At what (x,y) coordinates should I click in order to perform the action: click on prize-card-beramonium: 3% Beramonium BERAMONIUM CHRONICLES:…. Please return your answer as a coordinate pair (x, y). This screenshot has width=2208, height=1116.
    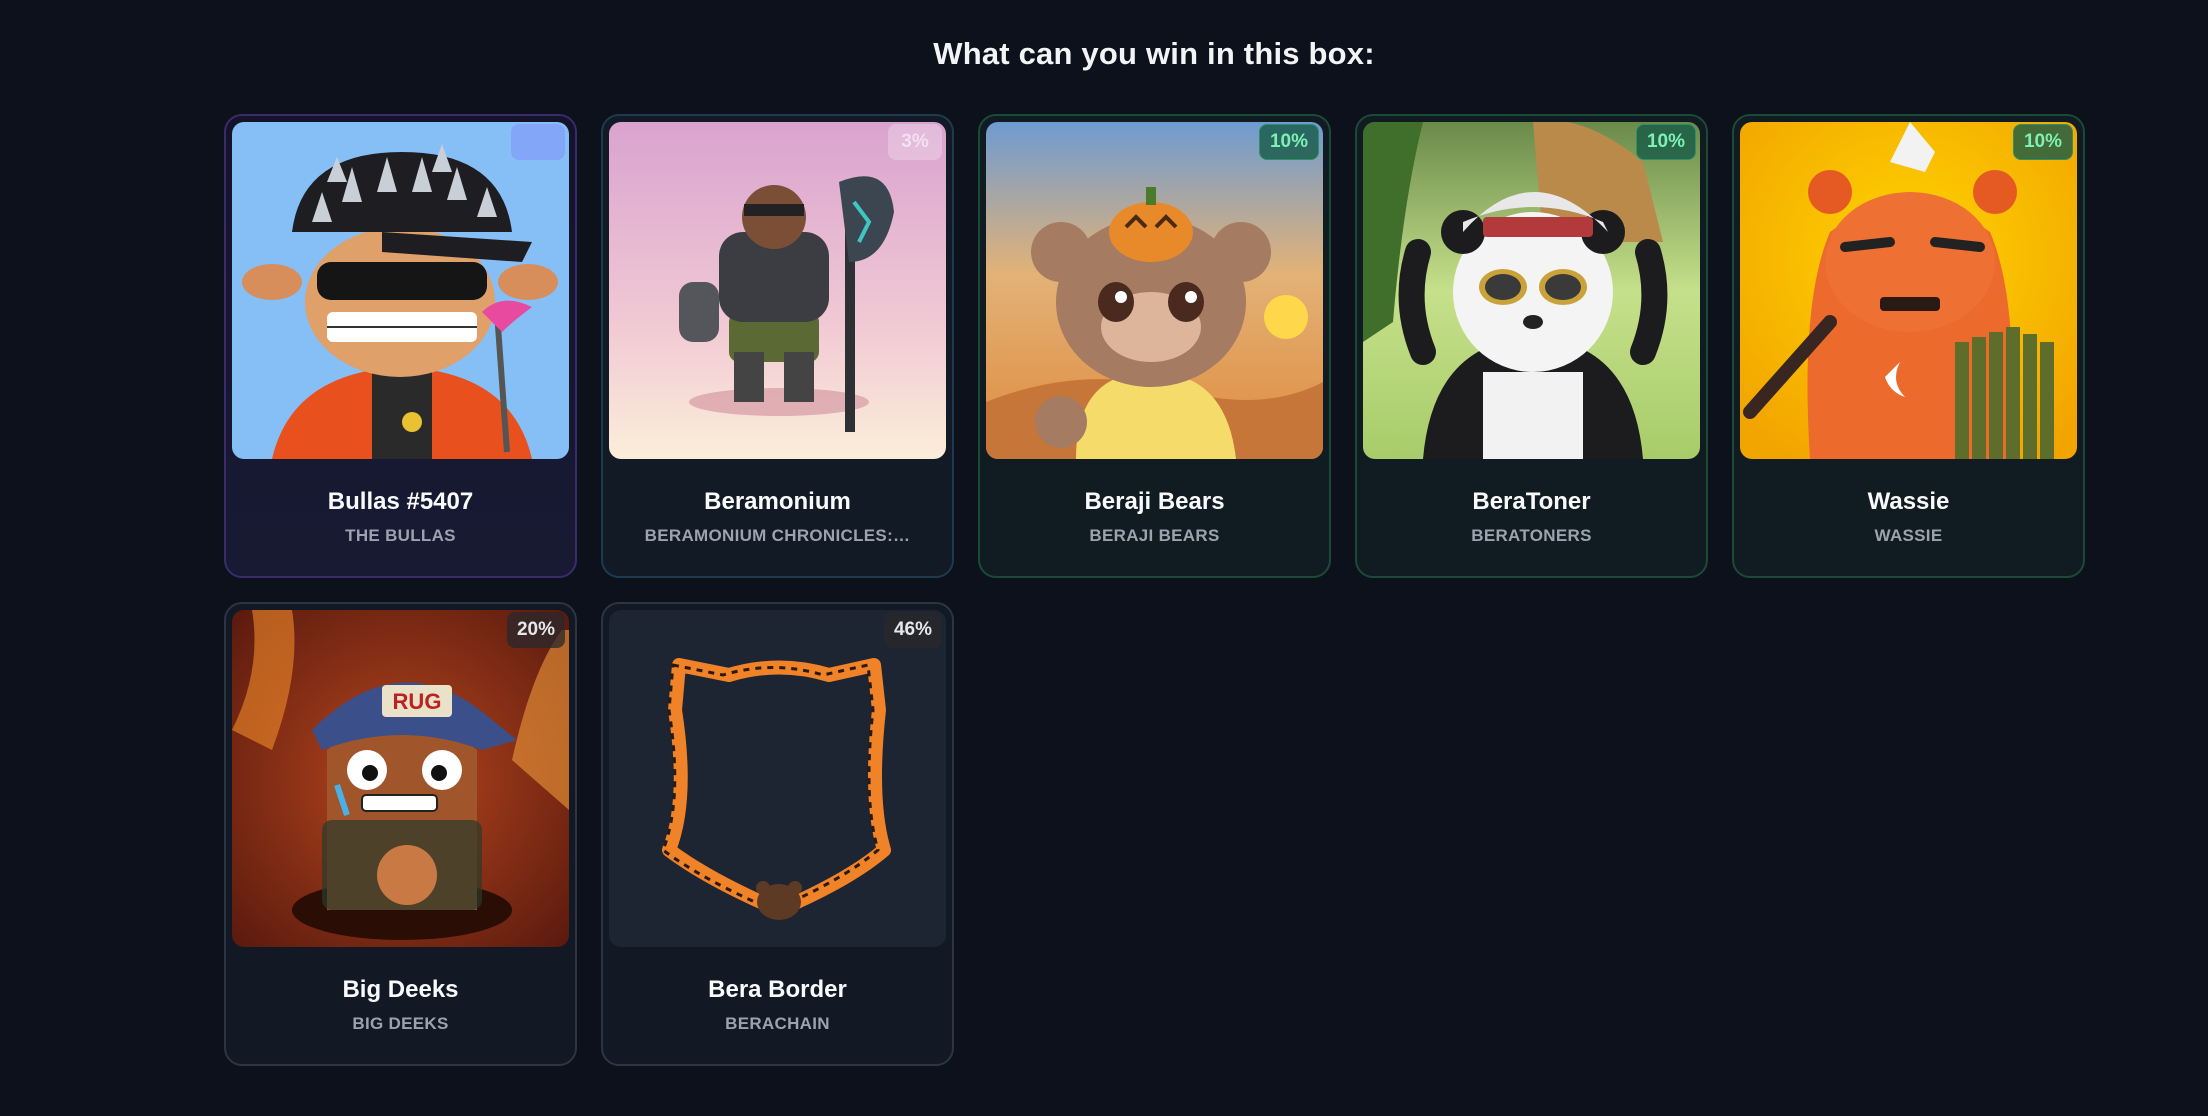
    Looking at the image, I should click on (777, 346).